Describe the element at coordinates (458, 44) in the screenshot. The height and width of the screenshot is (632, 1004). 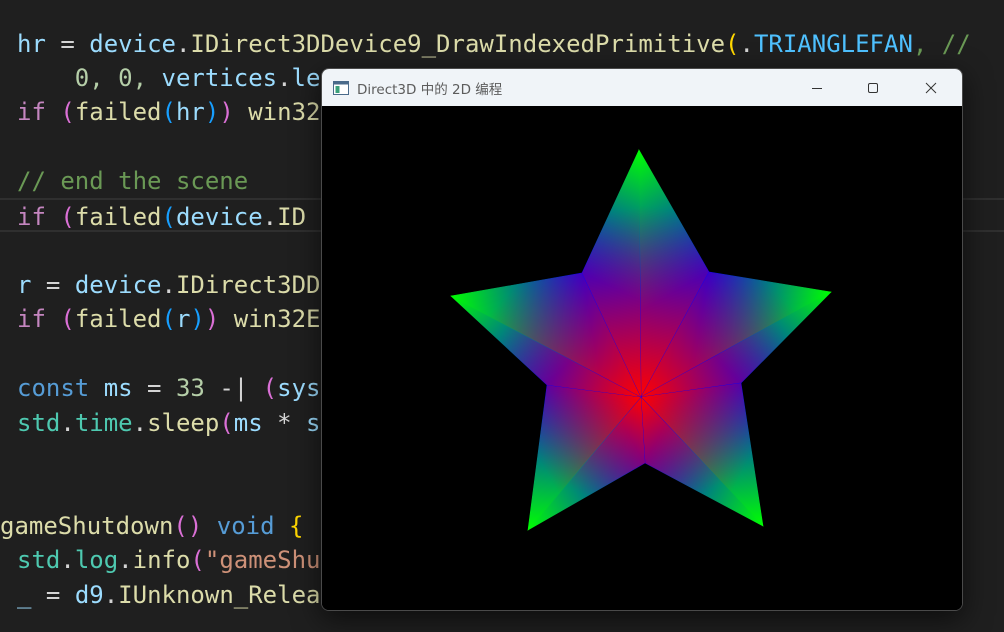
I see `code-token: IDirect3DDevice9_DrawIndexedPrimitive` at that location.